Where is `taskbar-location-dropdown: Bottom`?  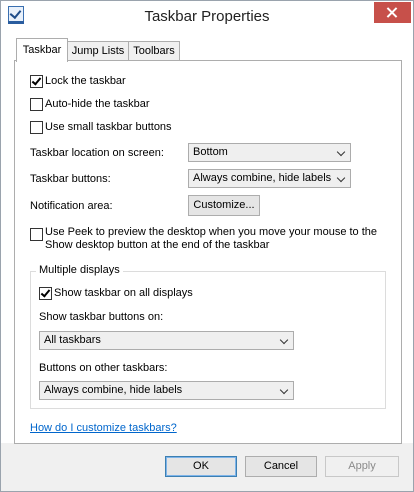 taskbar-location-dropdown: Bottom is located at coordinates (269, 152).